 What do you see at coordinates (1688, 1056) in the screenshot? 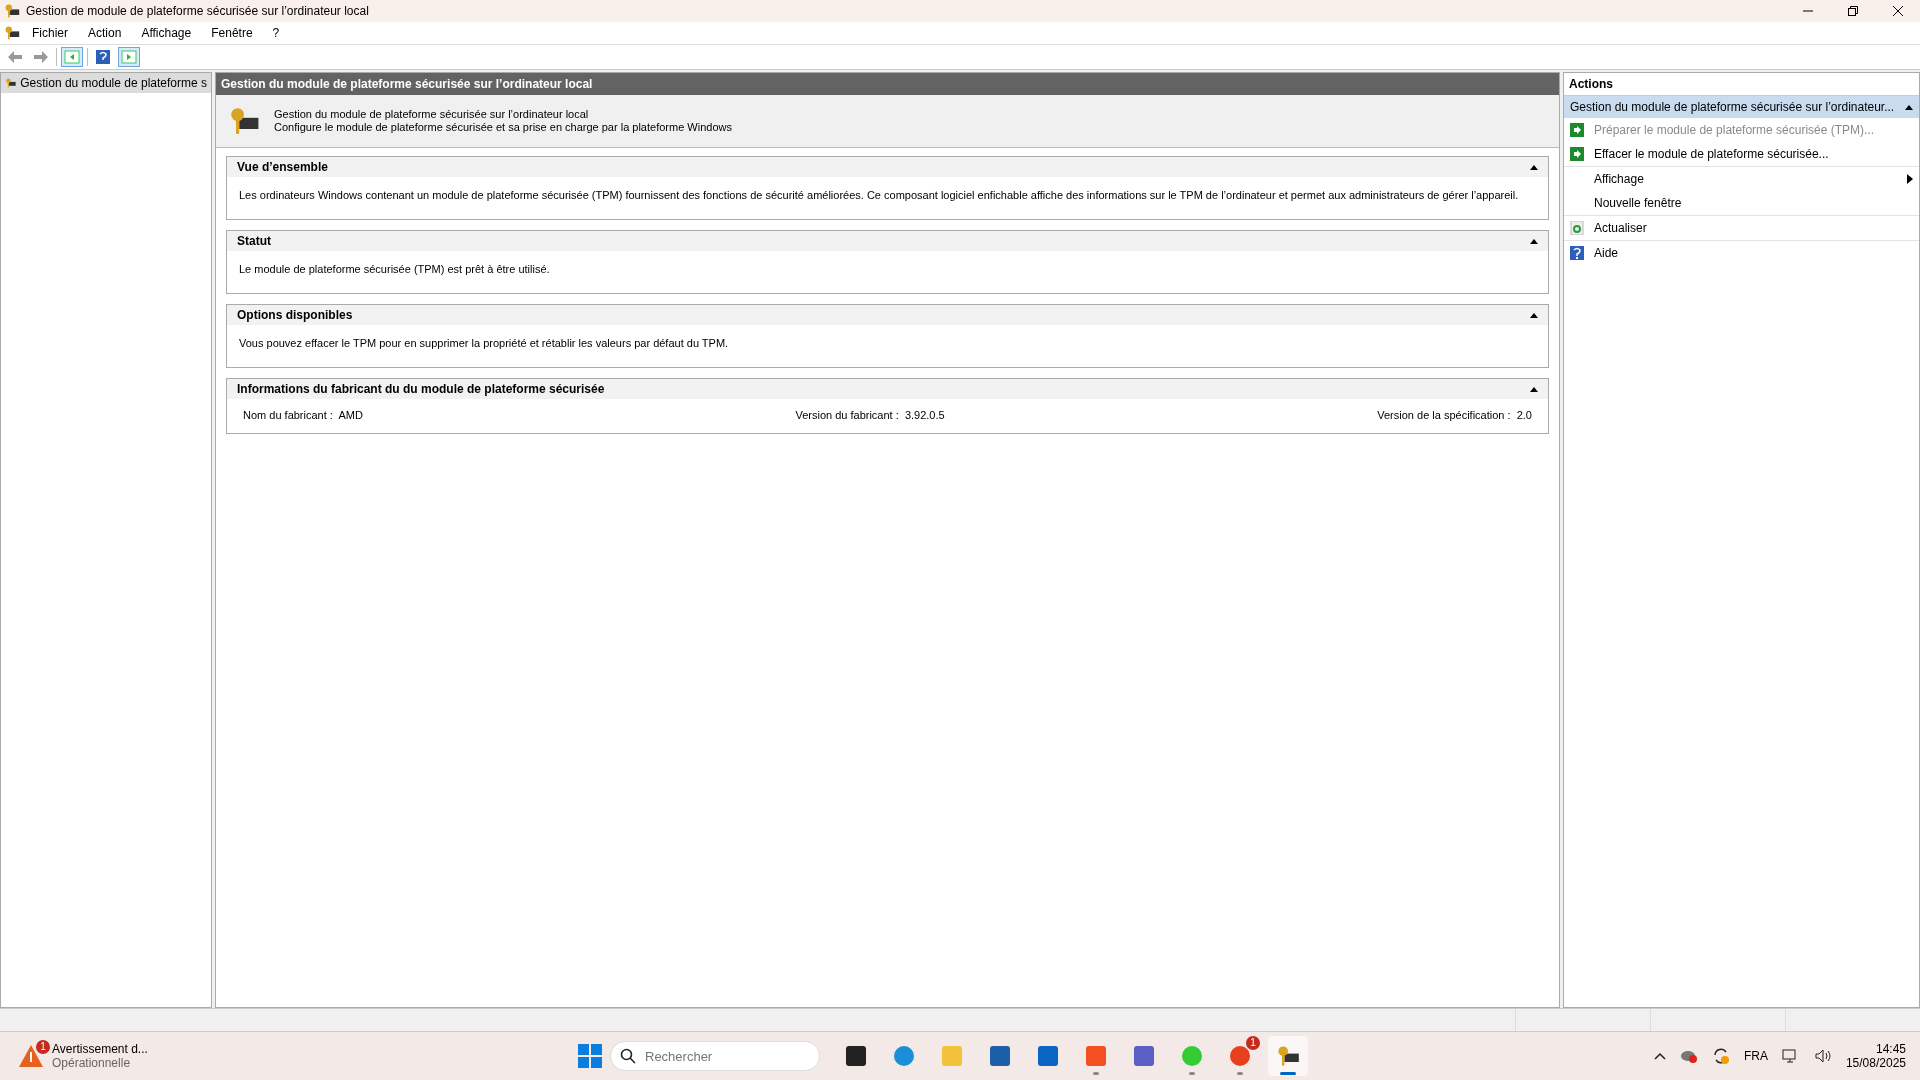
I see `cloud-error-icon` at bounding box center [1688, 1056].